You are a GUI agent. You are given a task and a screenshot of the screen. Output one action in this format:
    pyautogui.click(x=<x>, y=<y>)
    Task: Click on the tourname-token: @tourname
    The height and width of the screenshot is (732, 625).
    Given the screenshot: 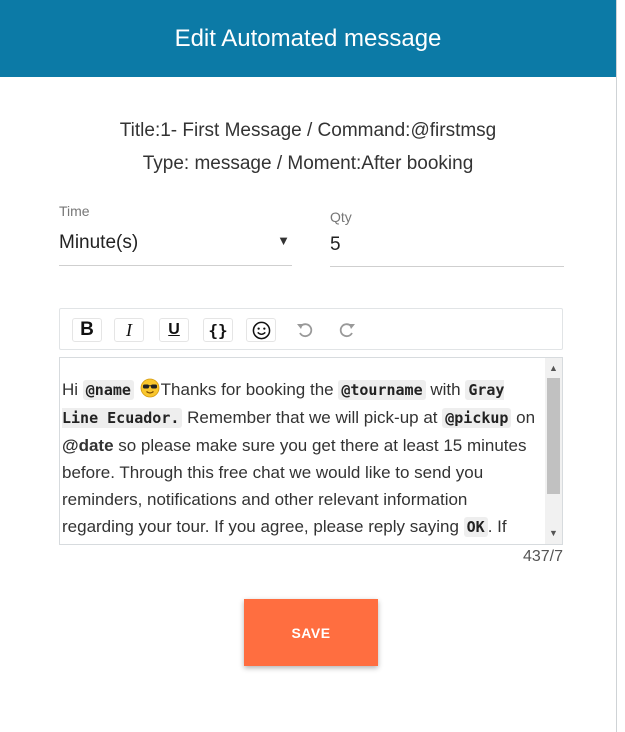 What is the action you would take?
    pyautogui.click(x=382, y=390)
    